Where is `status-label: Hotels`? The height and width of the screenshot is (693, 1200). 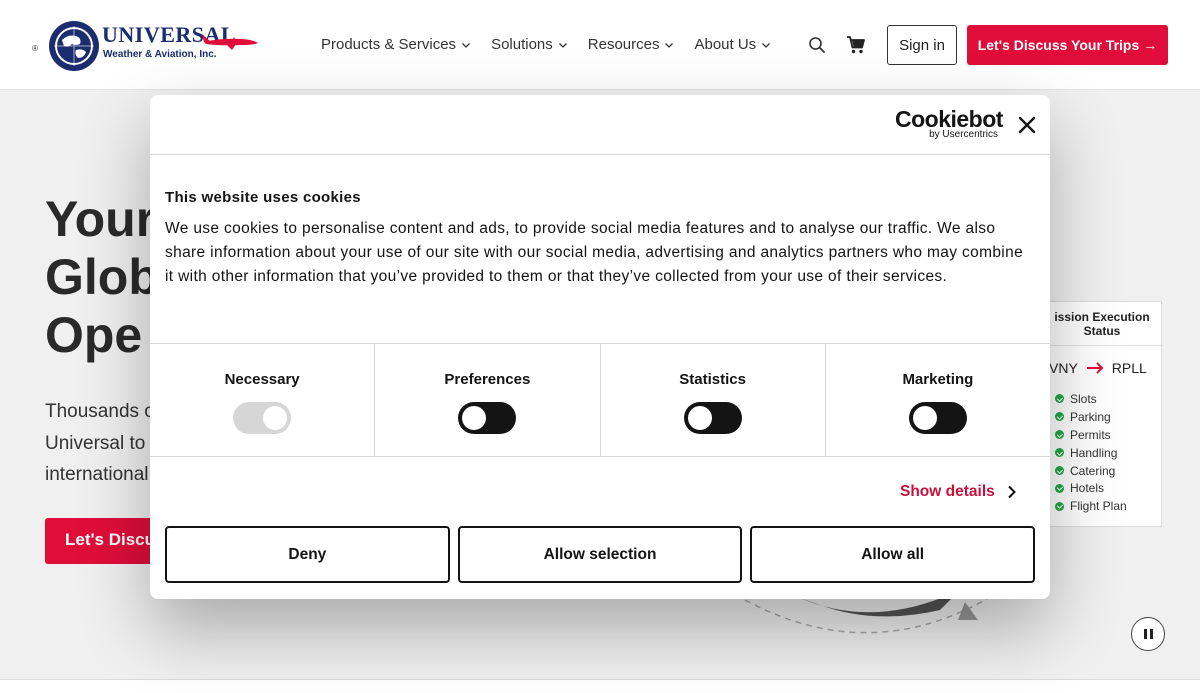 status-label: Hotels is located at coordinates (1087, 488).